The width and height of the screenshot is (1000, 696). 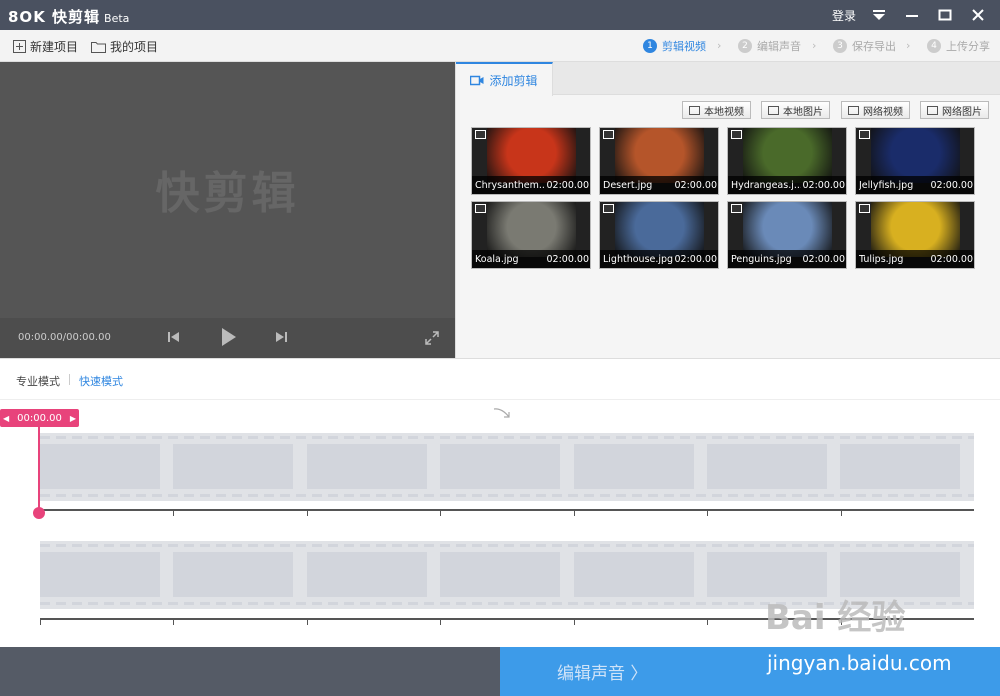 What do you see at coordinates (69, 379) in the screenshot?
I see `mode-divider` at bounding box center [69, 379].